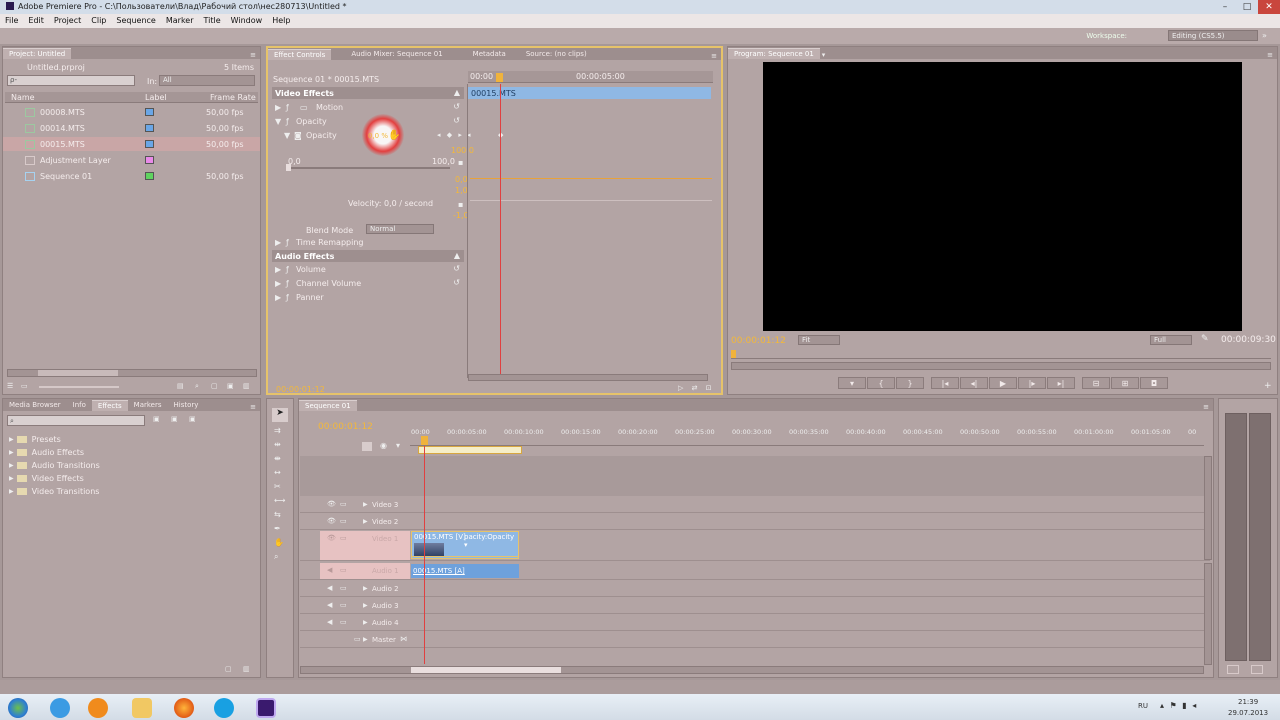  I want to click on export-icon: ⊡, so click(709, 388).